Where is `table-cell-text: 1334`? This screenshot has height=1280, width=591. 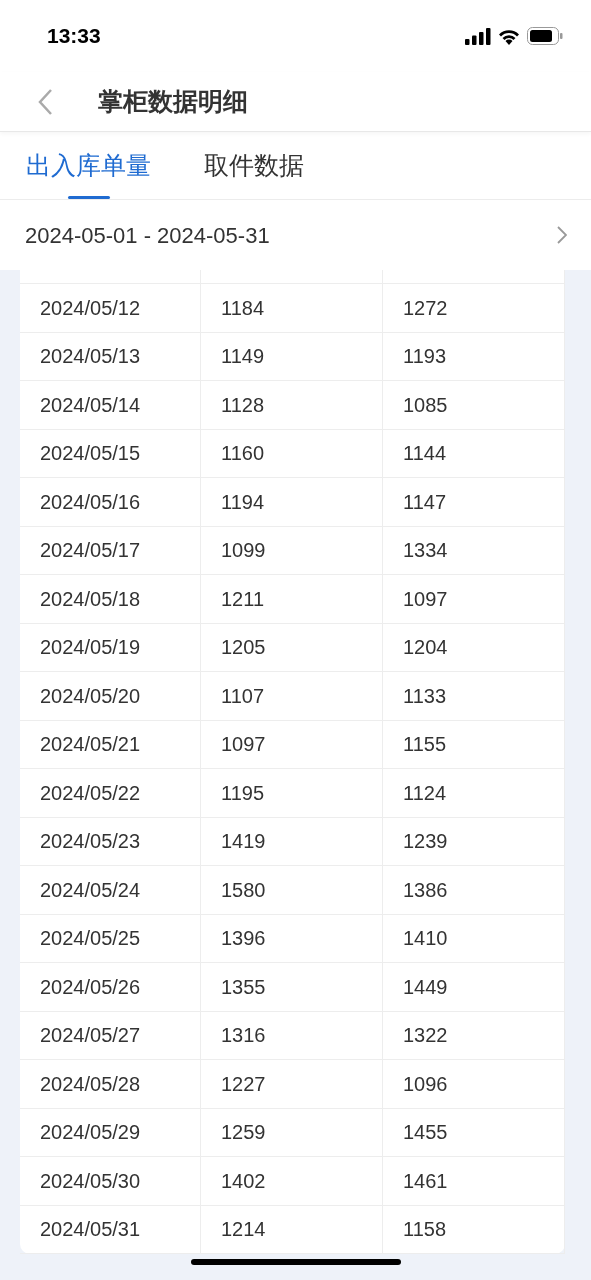
table-cell-text: 1334 is located at coordinates (425, 551).